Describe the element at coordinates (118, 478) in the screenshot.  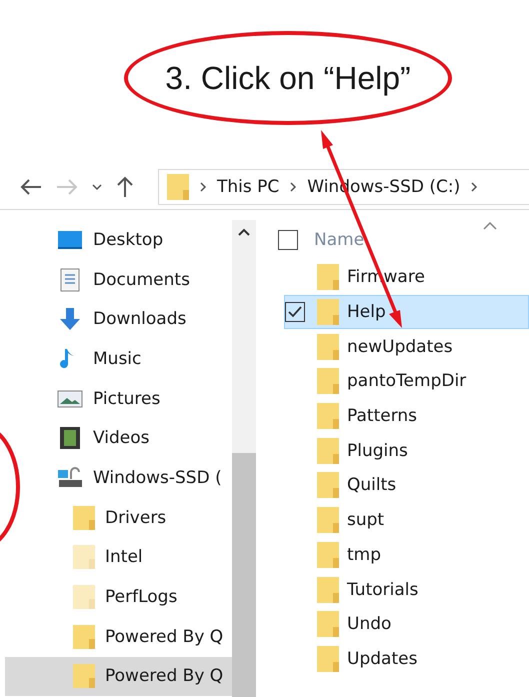
I see `sidebar-item: Windows-SSD (` at that location.